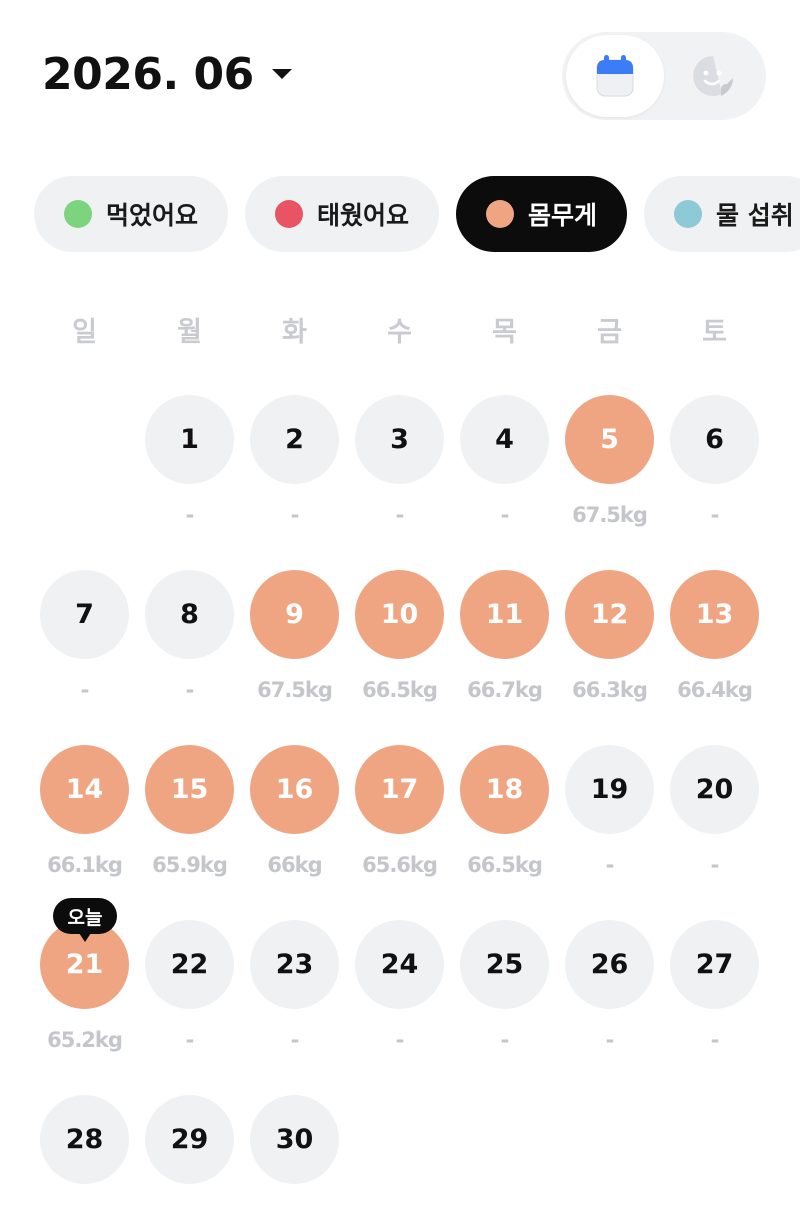  I want to click on calendar-day: 26 -, so click(609, 1007).